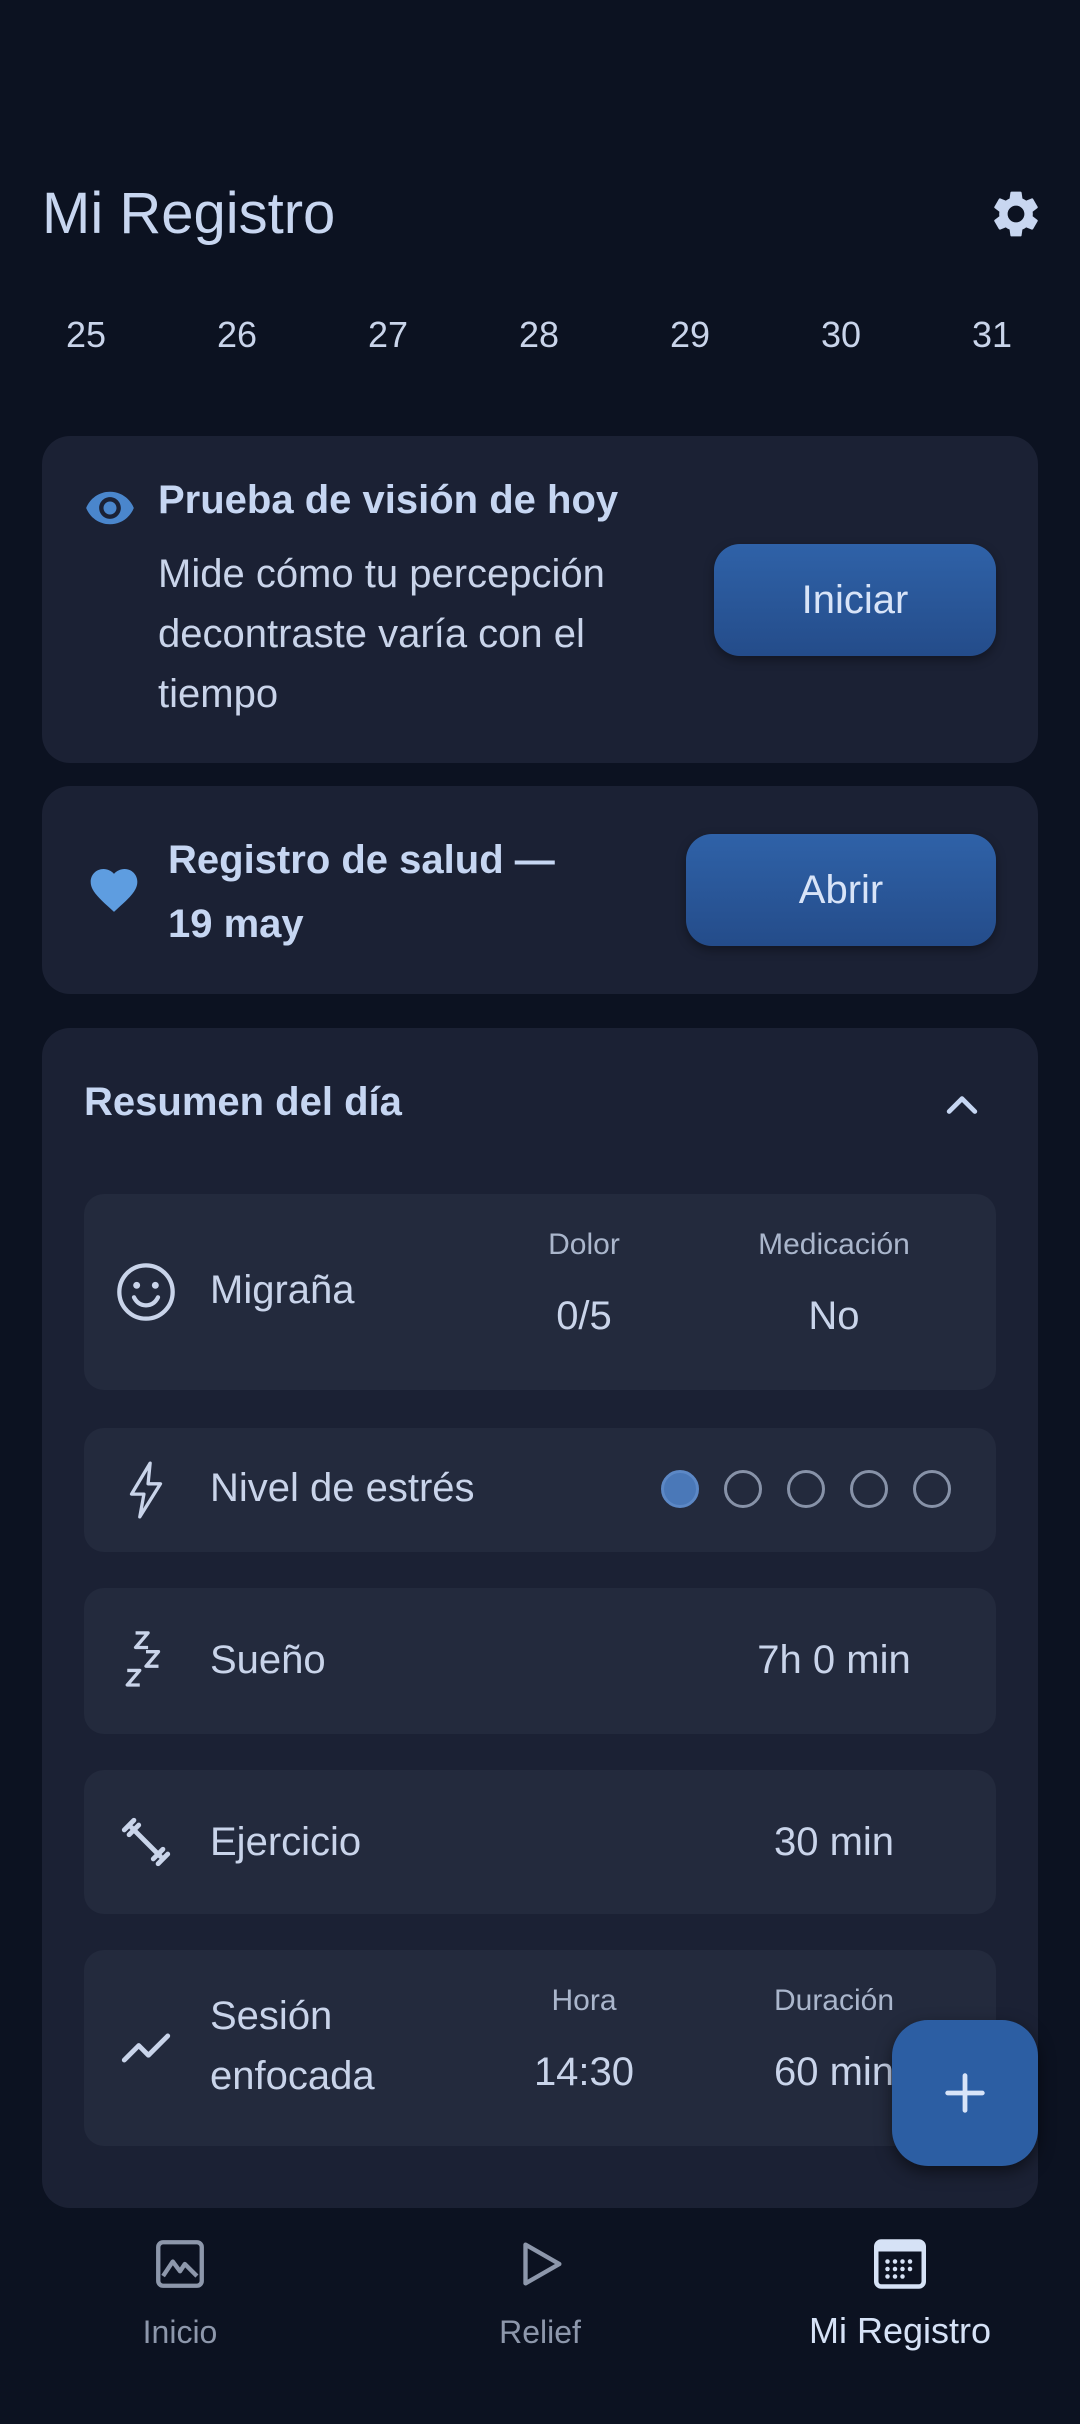 This screenshot has width=1080, height=2424. Describe the element at coordinates (834, 2000) in the screenshot. I see `duration-caption: Duración` at that location.